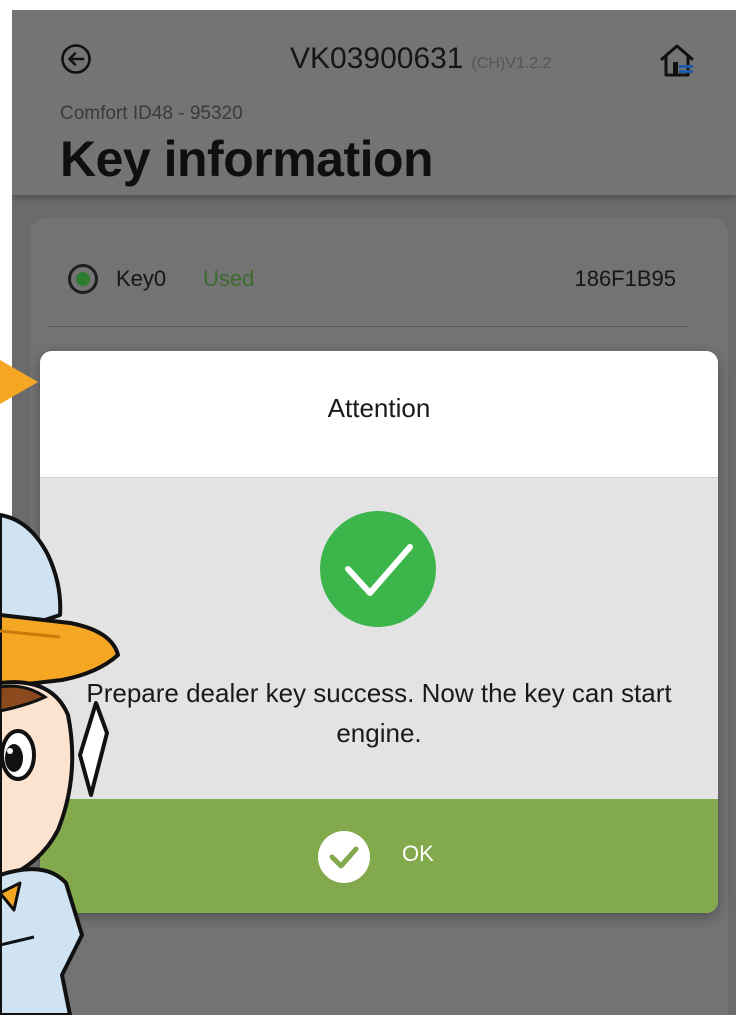 This screenshot has width=736, height=1015. Describe the element at coordinates (229, 278) in the screenshot. I see `key-status: Used` at that location.